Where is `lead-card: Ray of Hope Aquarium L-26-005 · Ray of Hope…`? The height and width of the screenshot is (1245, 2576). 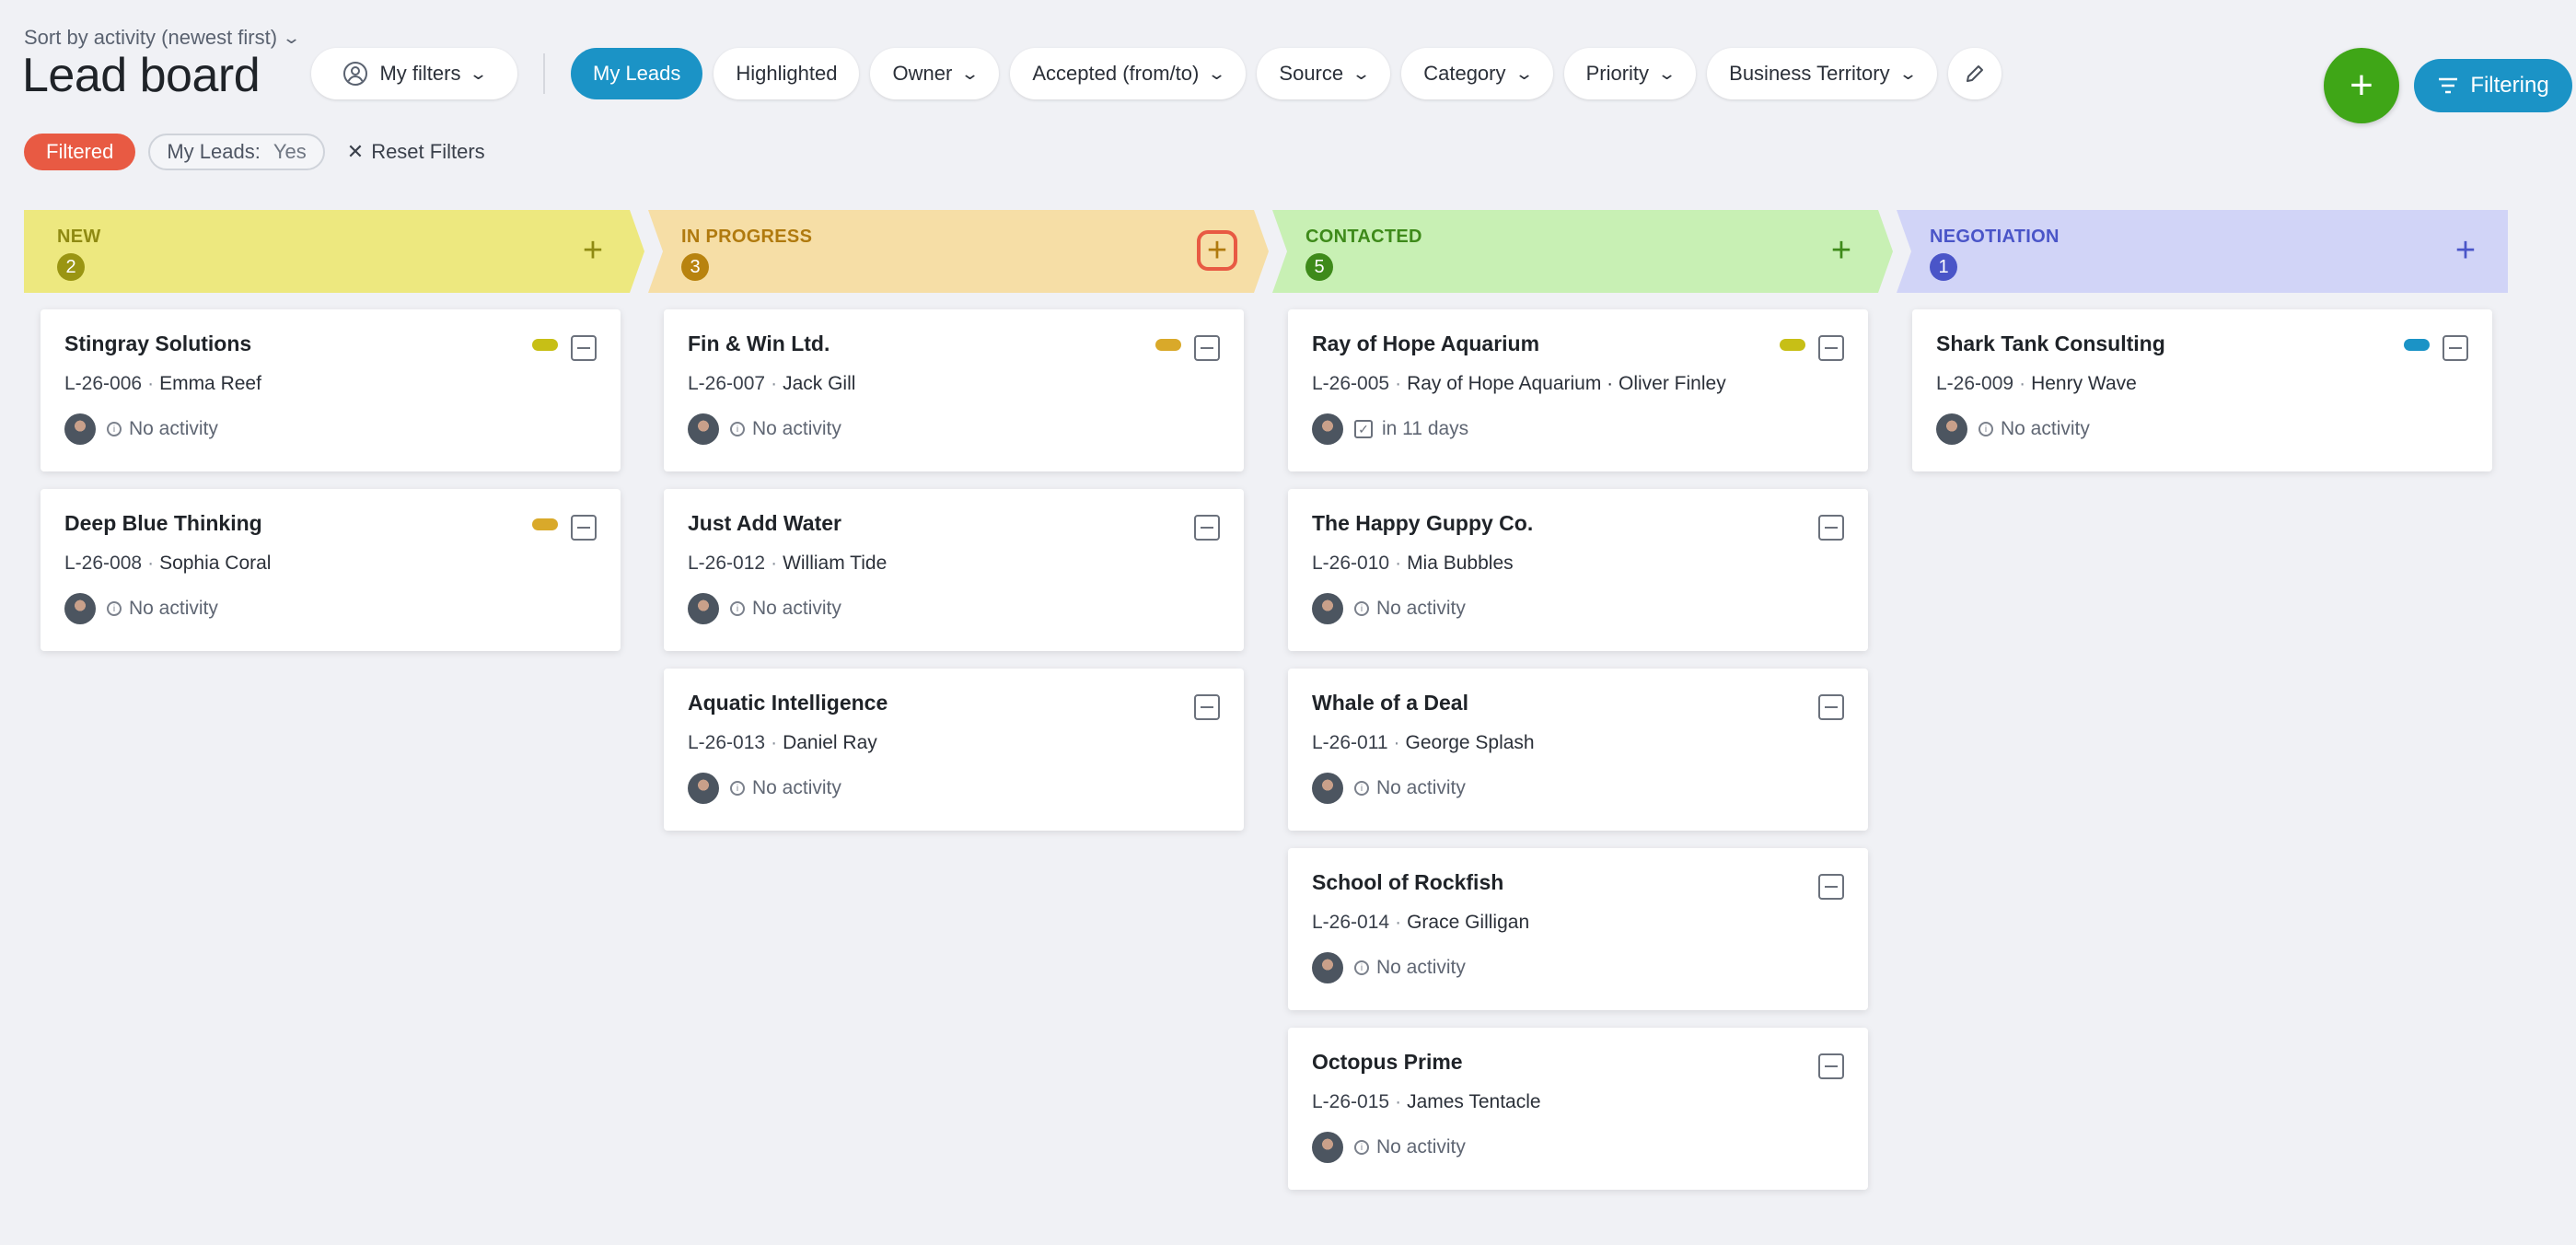
lead-card: Ray of Hope Aquarium L-26-005 · Ray of Hope… is located at coordinates (1578, 390).